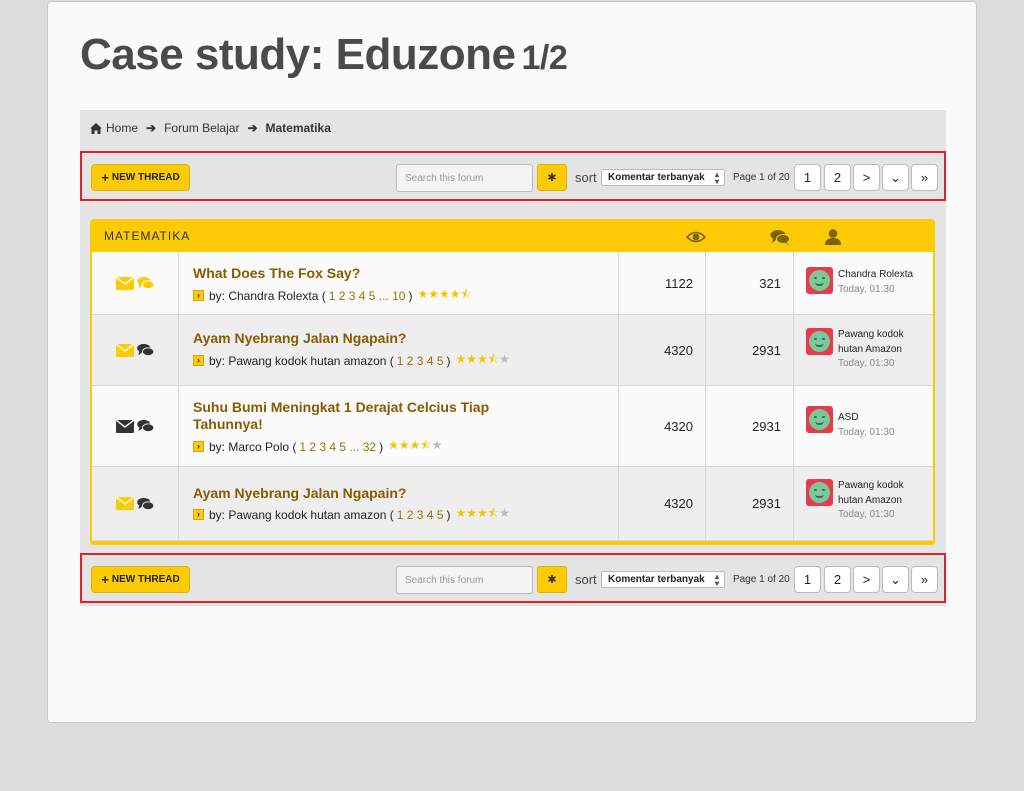 The image size is (1024, 791). What do you see at coordinates (883, 417) in the screenshot?
I see `last-post-user: ASD` at bounding box center [883, 417].